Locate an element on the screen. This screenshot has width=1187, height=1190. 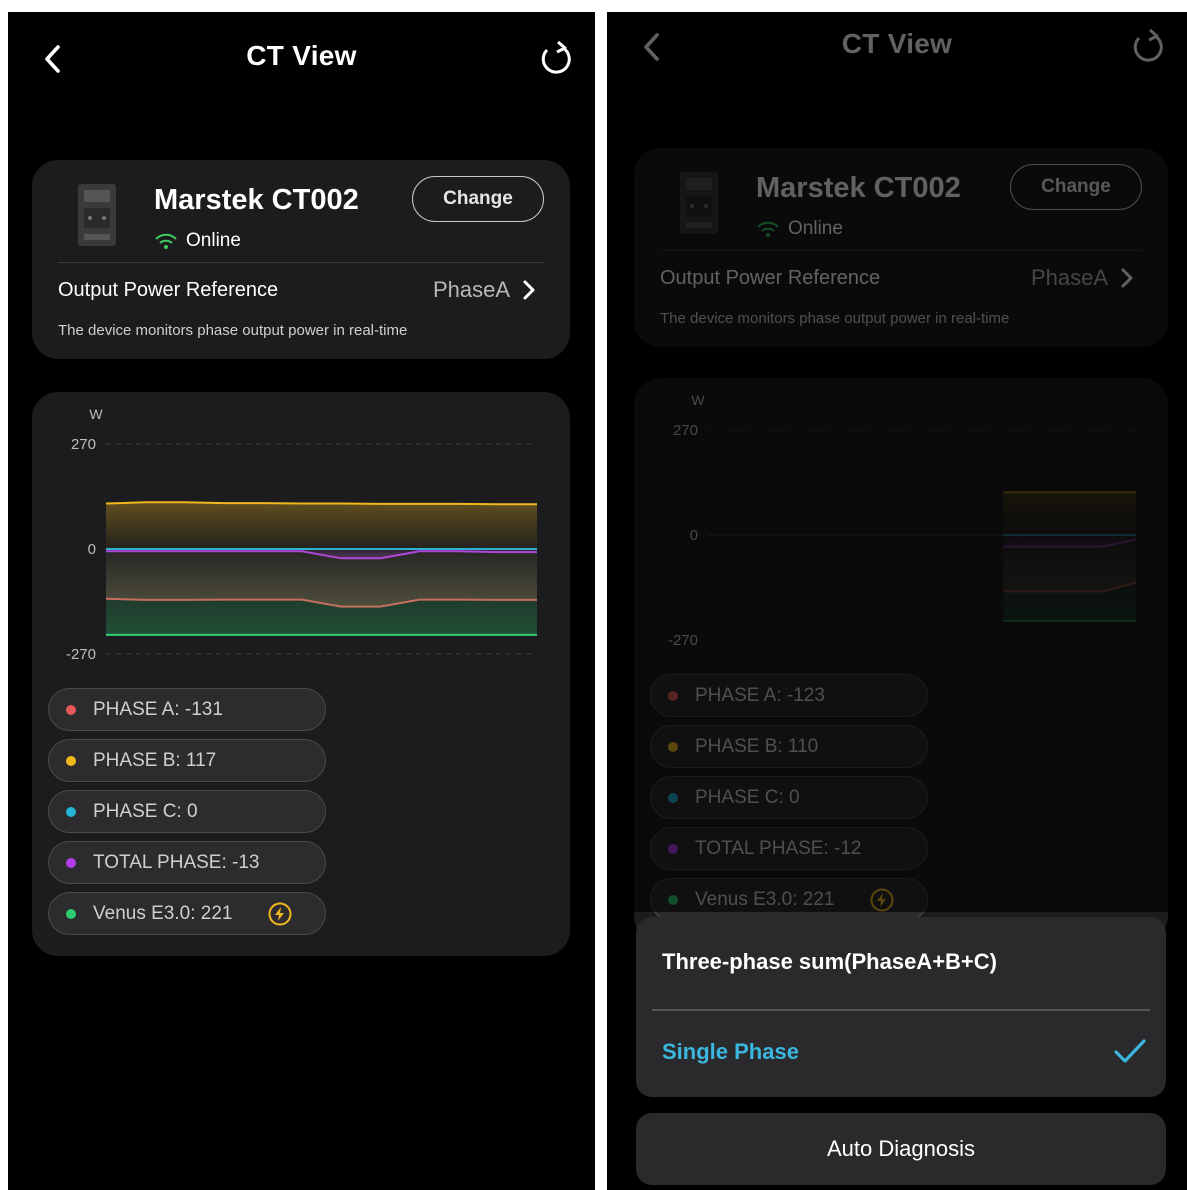
option-single-phase-label: Single Phase is located at coordinates (730, 1051).